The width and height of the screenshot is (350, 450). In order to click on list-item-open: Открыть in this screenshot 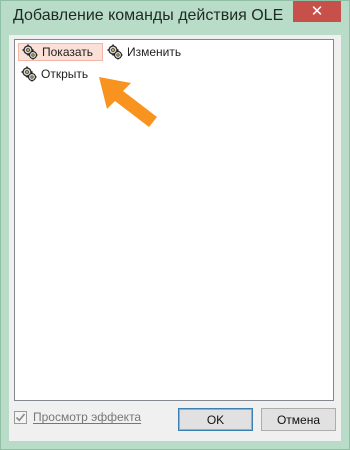, I will do `click(60, 74)`.